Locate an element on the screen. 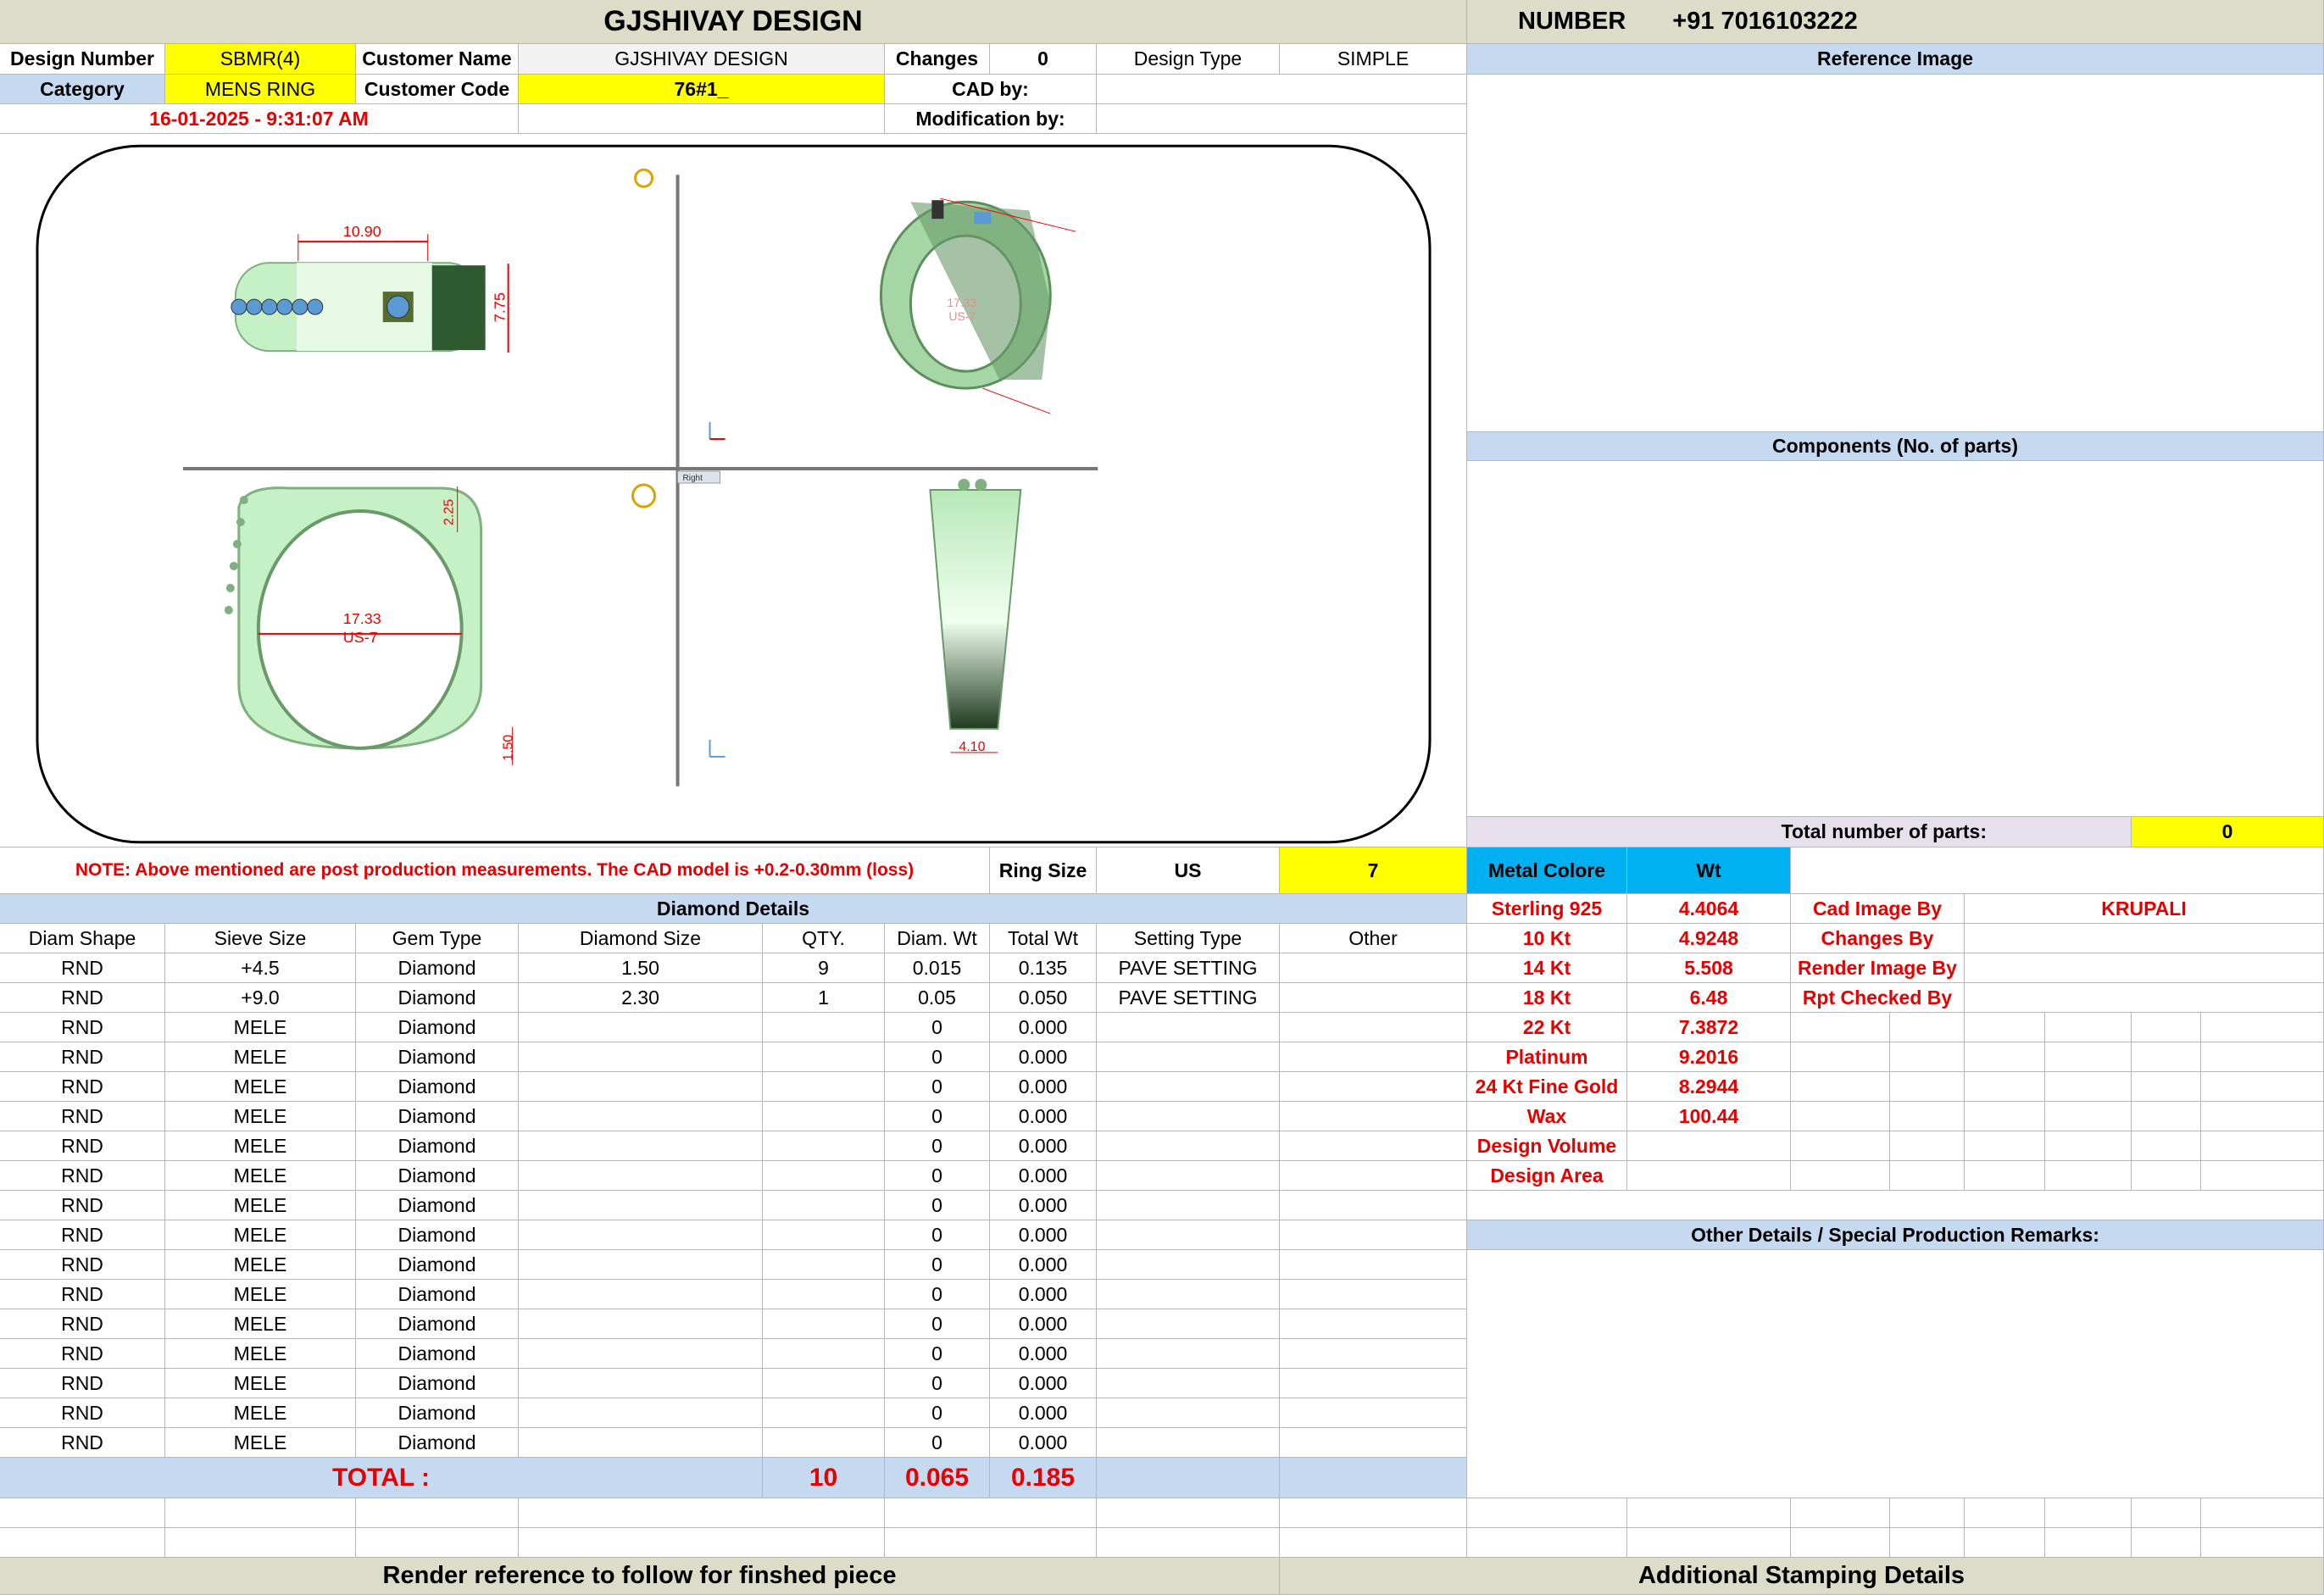 This screenshot has width=2324, height=1595. ring-size-value: 7 is located at coordinates (1373, 871).